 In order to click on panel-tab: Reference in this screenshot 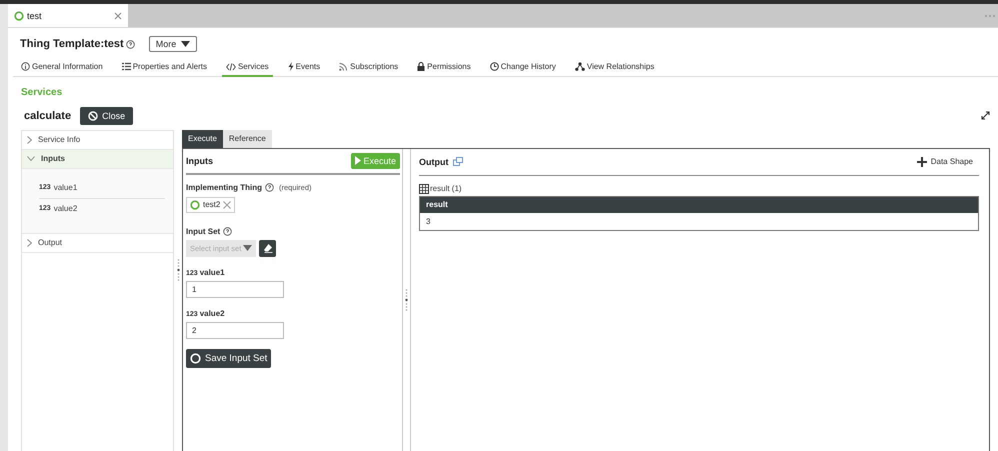, I will do `click(247, 139)`.